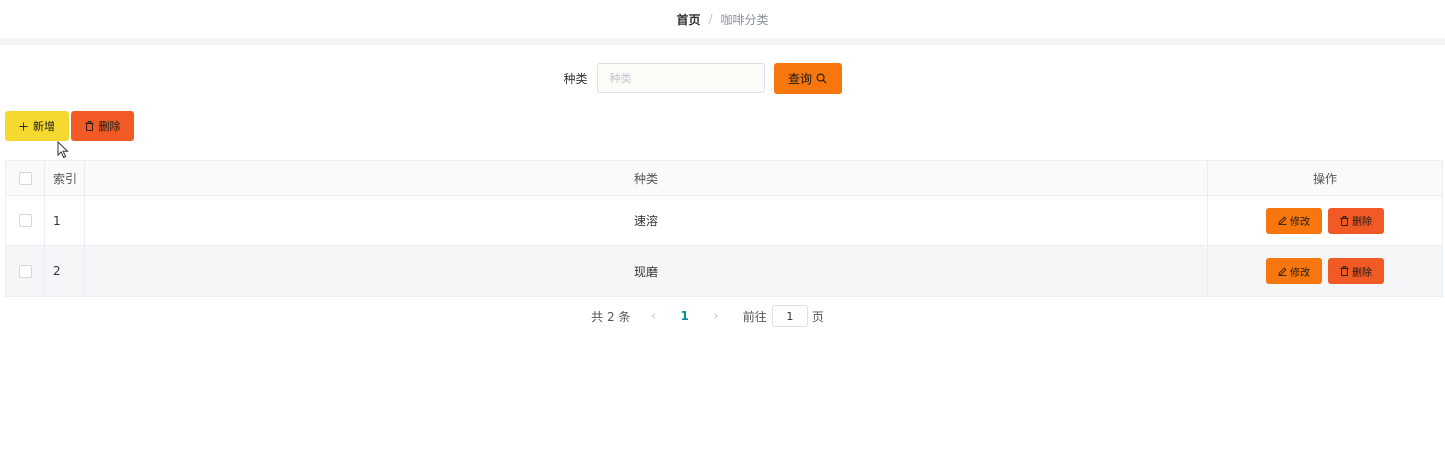 This screenshot has height=467, width=1445. Describe the element at coordinates (744, 19) in the screenshot. I see `breadcrumb-current: 咖啡分类` at that location.